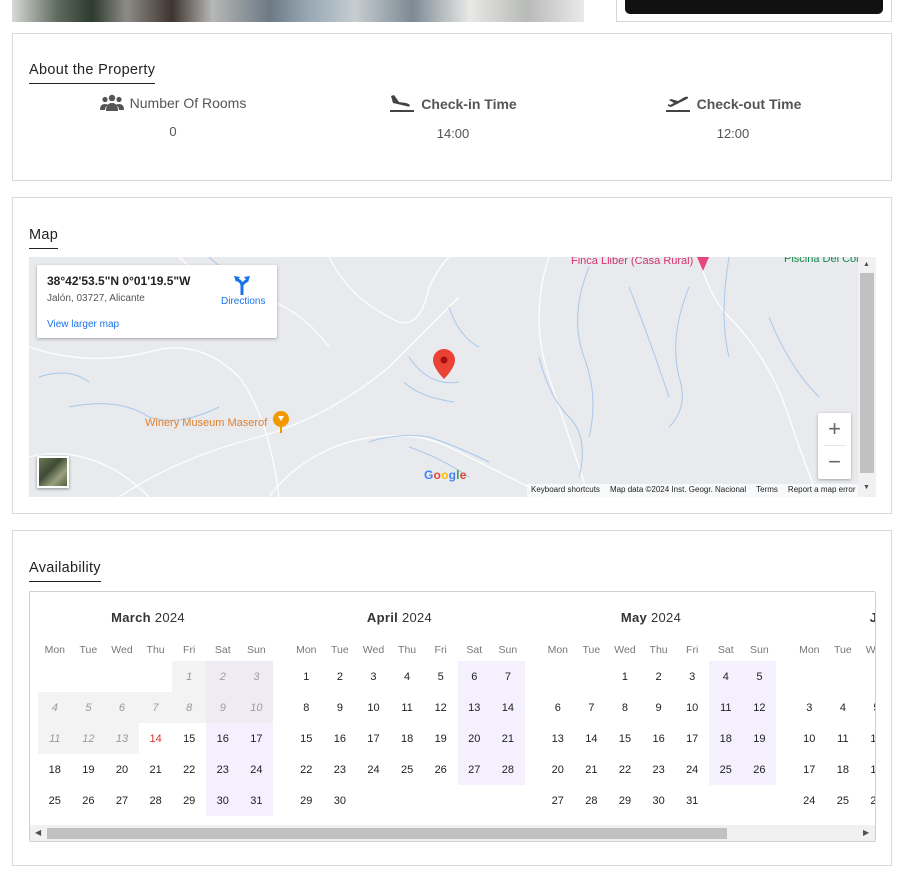 The width and height of the screenshot is (908, 889). I want to click on poi-finca-lliber: Finca Lliber (Casa Rural), so click(632, 262).